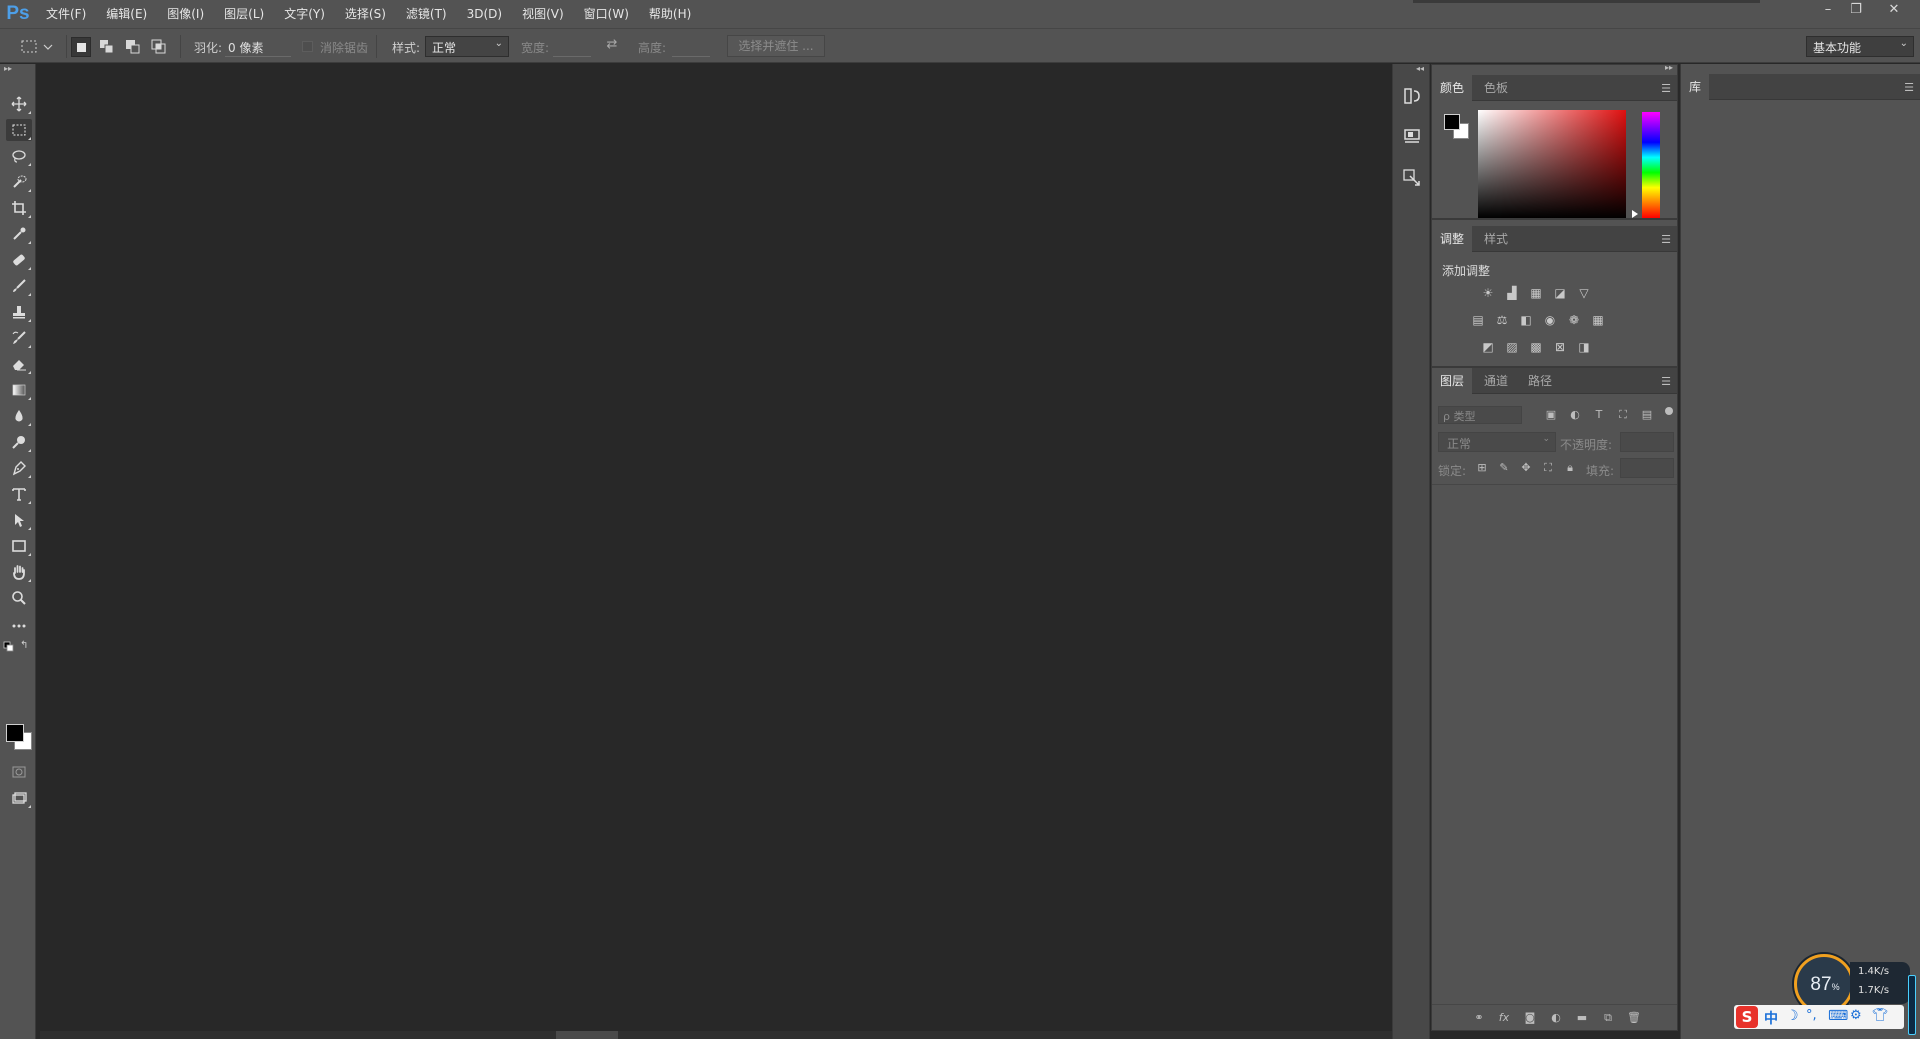  What do you see at coordinates (19, 416) in the screenshot?
I see `blur-tool` at bounding box center [19, 416].